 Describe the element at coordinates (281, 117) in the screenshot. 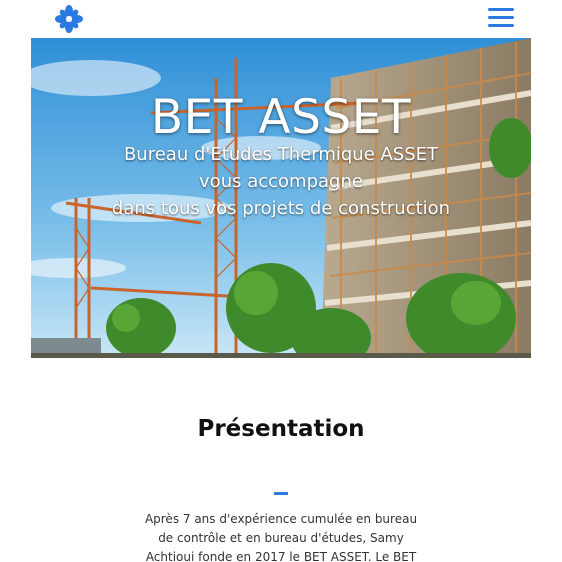

I see `hero-title: BET ASSET` at that location.